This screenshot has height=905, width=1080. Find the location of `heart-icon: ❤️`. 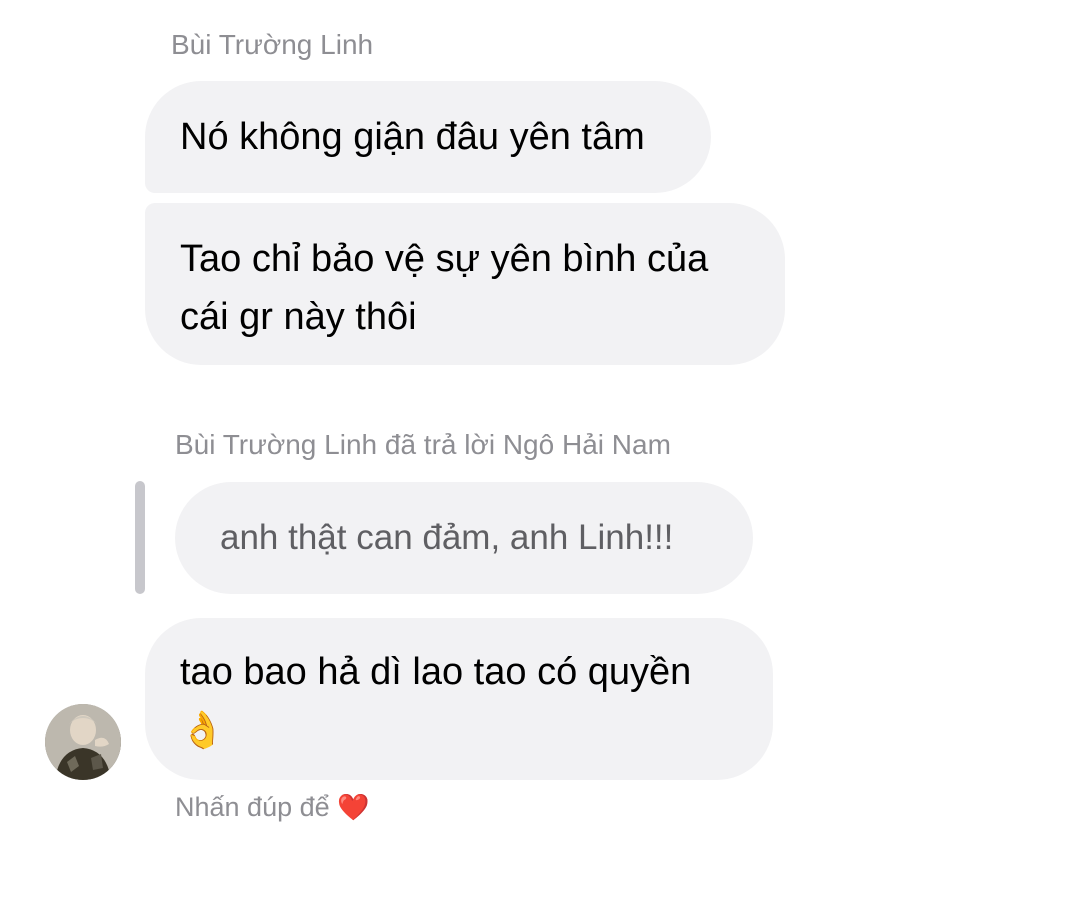

heart-icon: ❤️ is located at coordinates (353, 808).